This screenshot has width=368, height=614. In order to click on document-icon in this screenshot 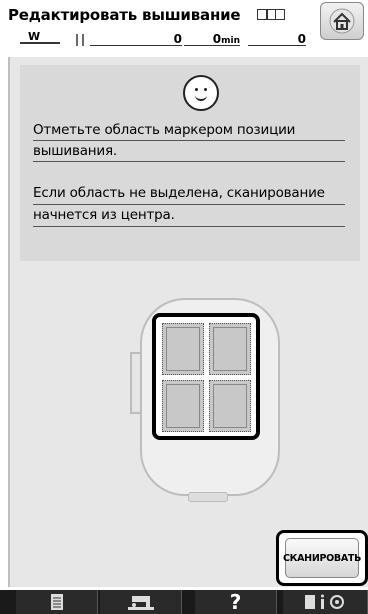, I will do `click(56, 602)`.